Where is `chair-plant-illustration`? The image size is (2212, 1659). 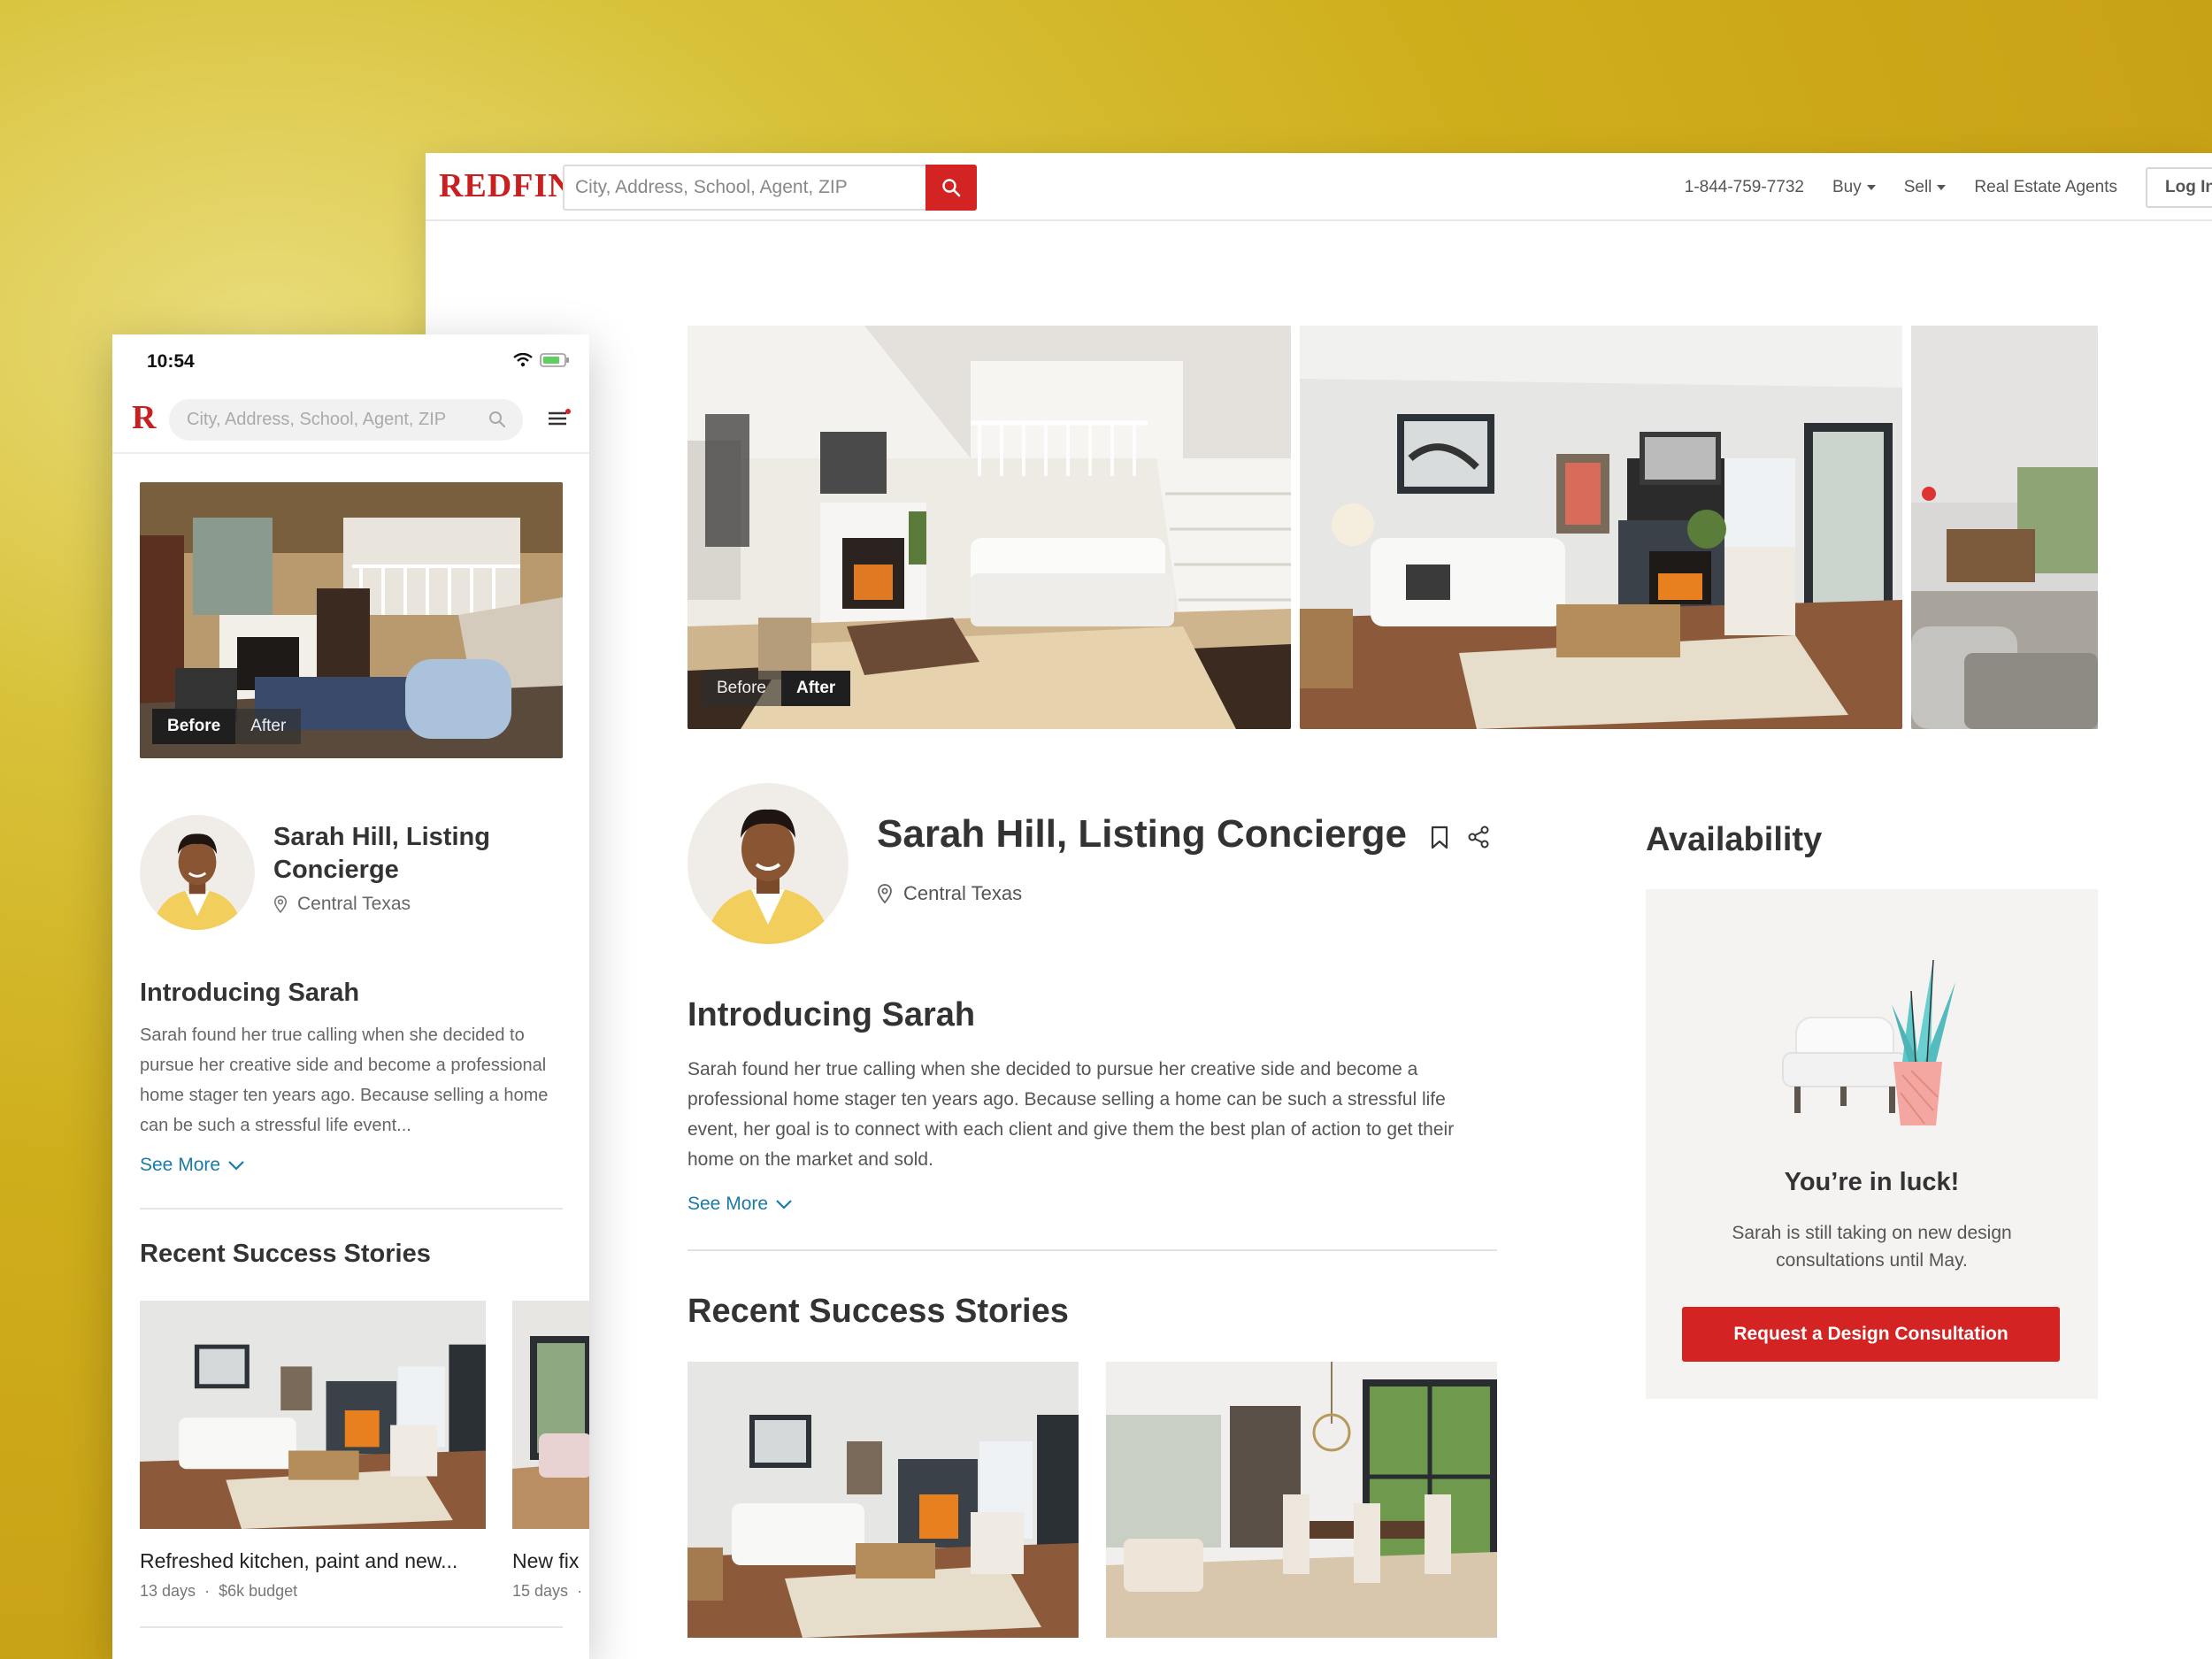
chair-plant-illustration is located at coordinates (1868, 1042).